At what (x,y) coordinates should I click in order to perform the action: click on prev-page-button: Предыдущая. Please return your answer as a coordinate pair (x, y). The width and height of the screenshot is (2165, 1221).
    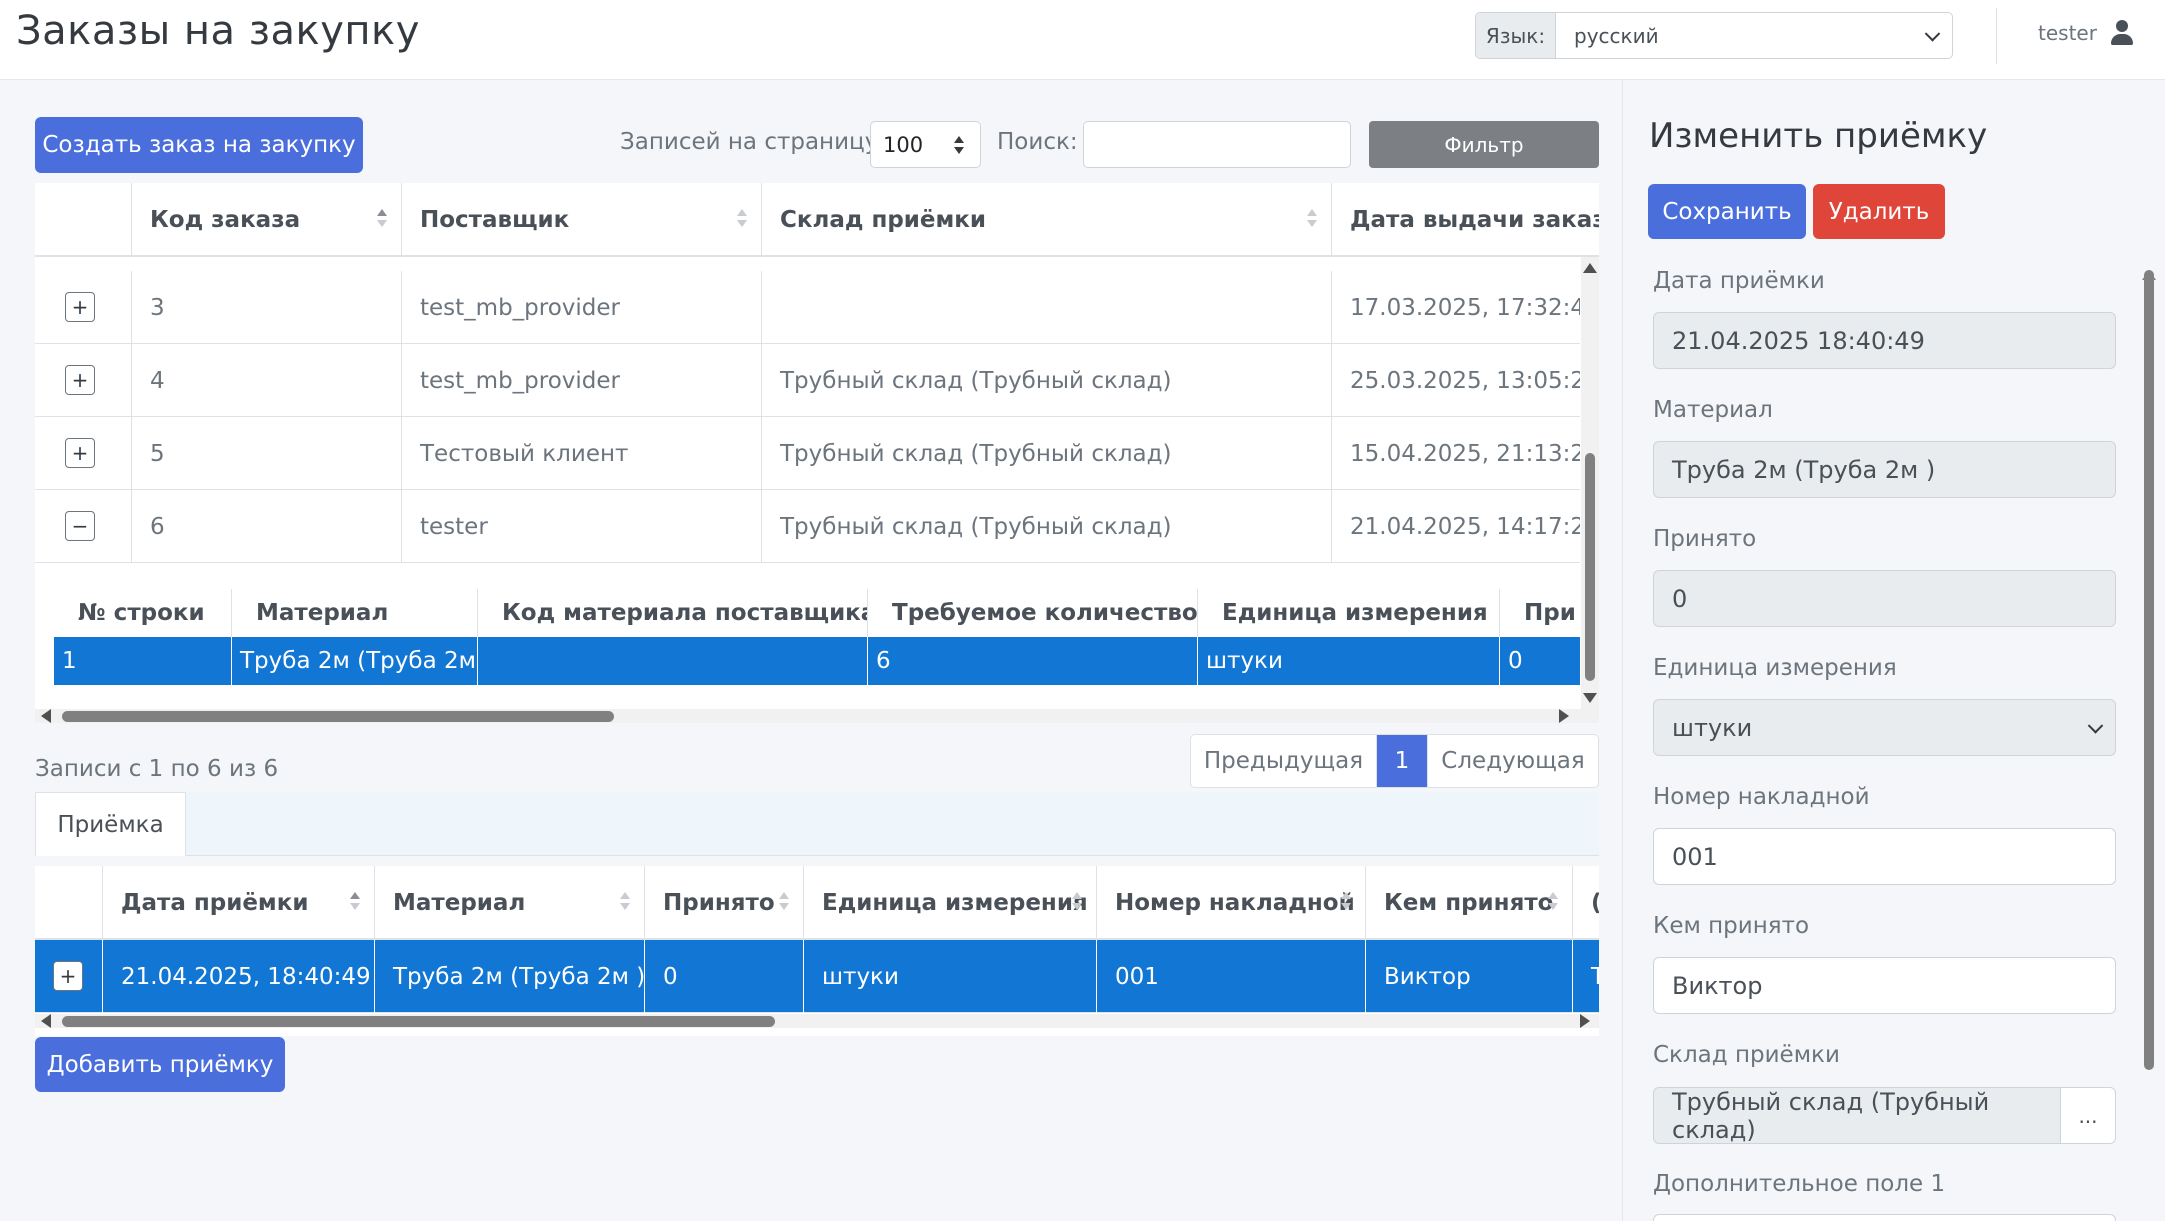
    Looking at the image, I should click on (1284, 761).